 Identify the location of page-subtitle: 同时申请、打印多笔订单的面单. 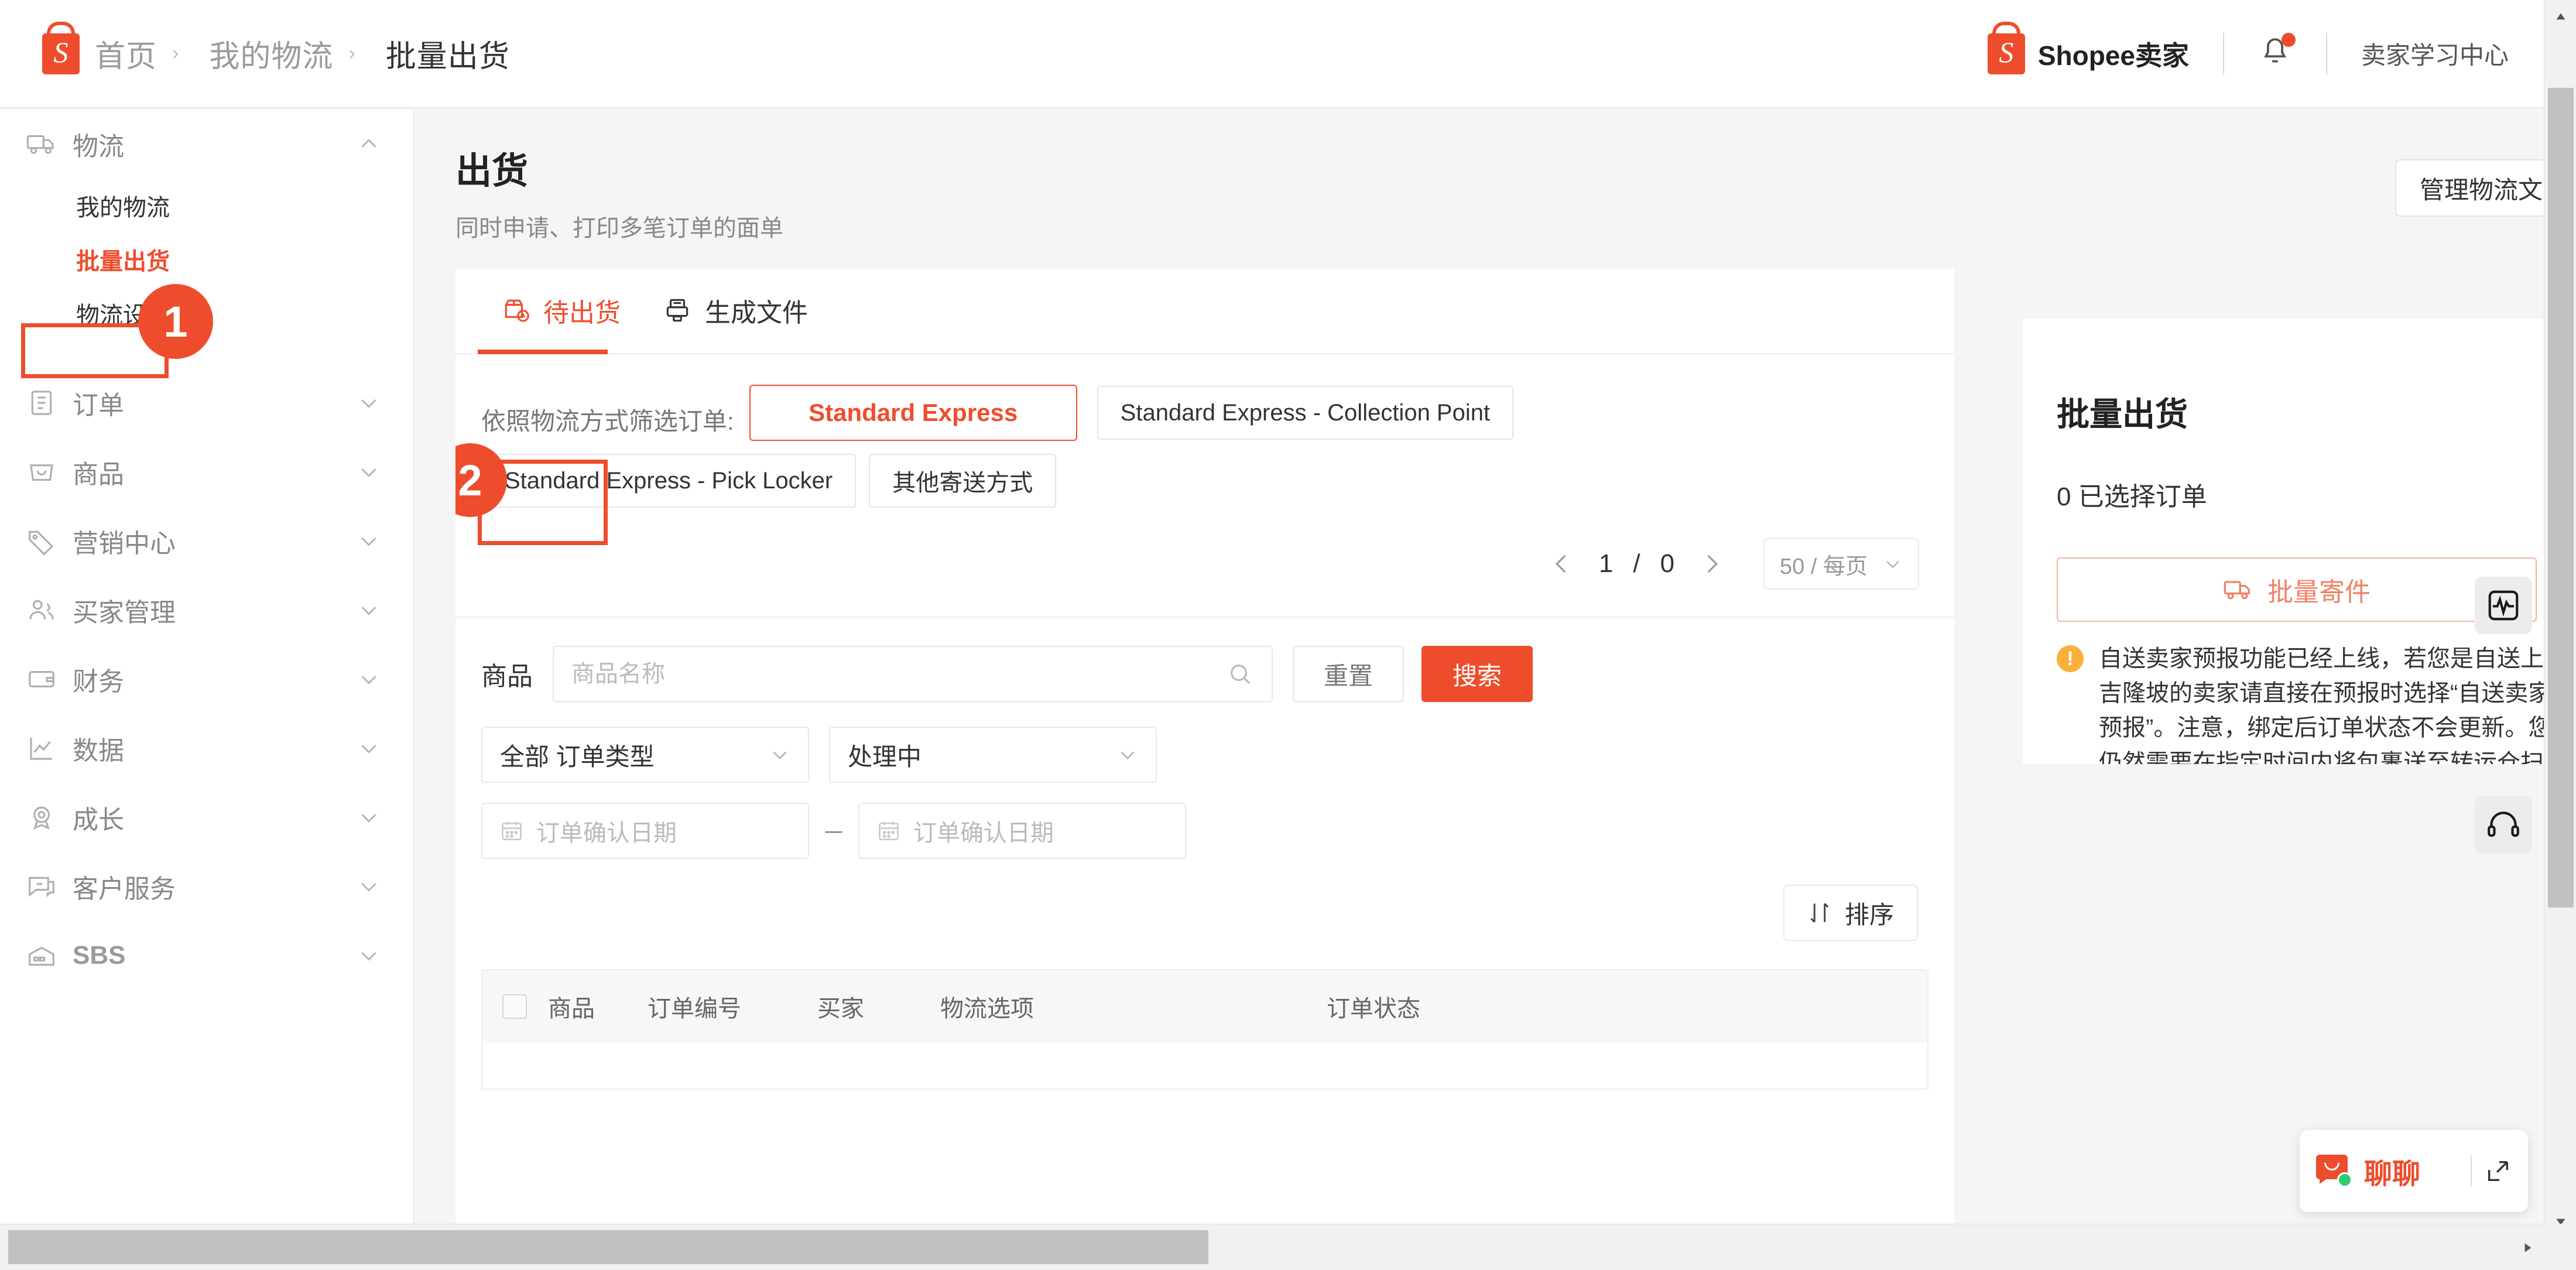
(619, 228).